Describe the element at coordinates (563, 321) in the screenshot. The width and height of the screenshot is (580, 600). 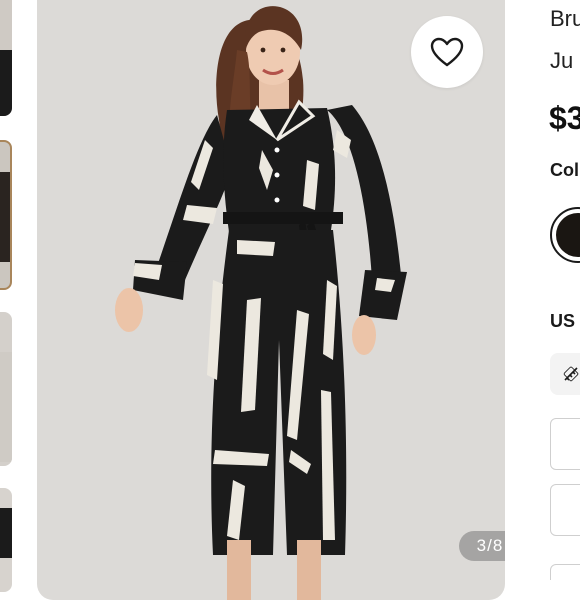
I see `size-label: US` at that location.